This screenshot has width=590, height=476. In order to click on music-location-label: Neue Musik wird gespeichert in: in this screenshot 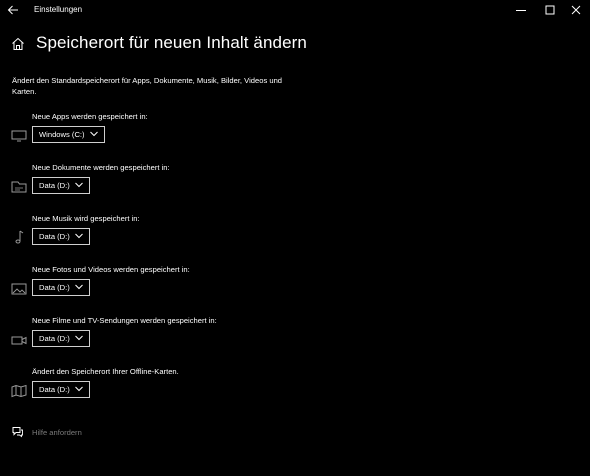, I will do `click(86, 218)`.